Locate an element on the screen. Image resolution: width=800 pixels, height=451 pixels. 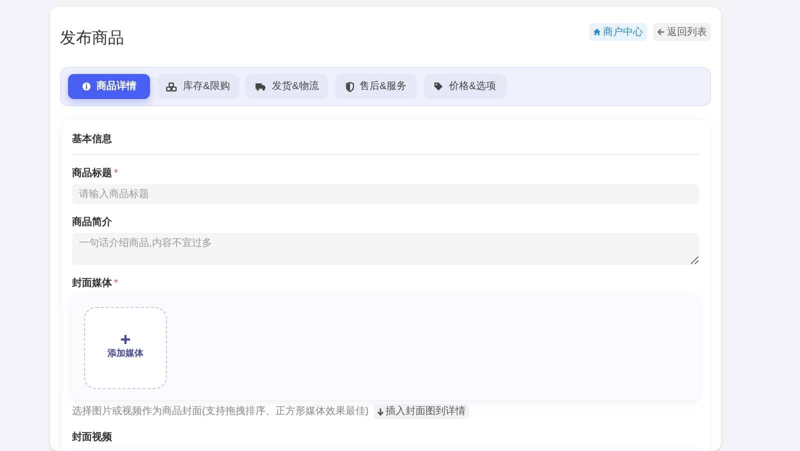
text-area: 一句话介绍商品,内容不宜过多 is located at coordinates (385, 249).